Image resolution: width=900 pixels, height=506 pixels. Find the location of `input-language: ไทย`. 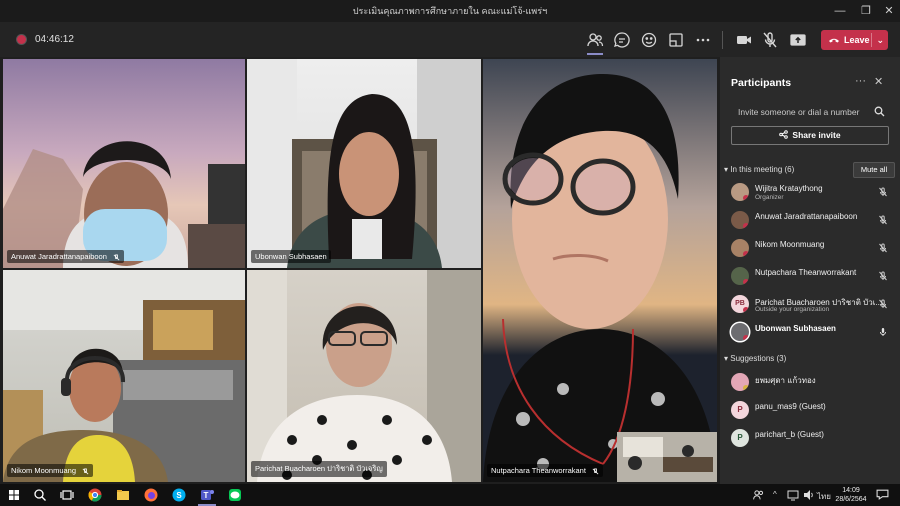

input-language: ไทย is located at coordinates (824, 496).